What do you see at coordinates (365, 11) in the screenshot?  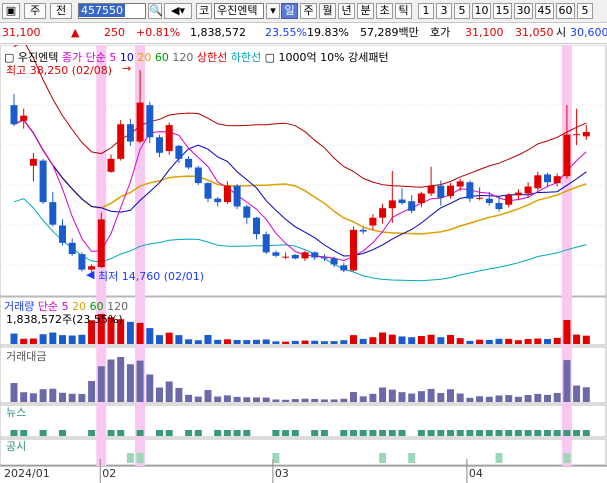 I see `period-4-button: 분` at bounding box center [365, 11].